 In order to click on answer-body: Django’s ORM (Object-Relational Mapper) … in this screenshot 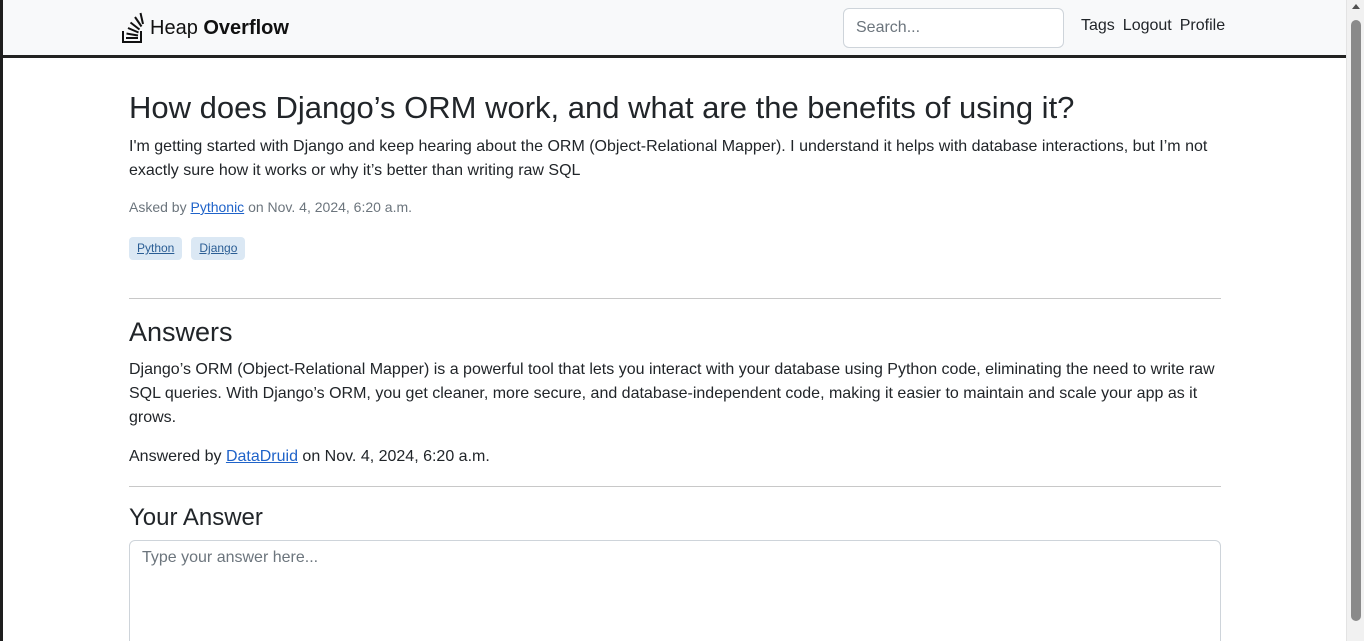, I will do `click(672, 393)`.